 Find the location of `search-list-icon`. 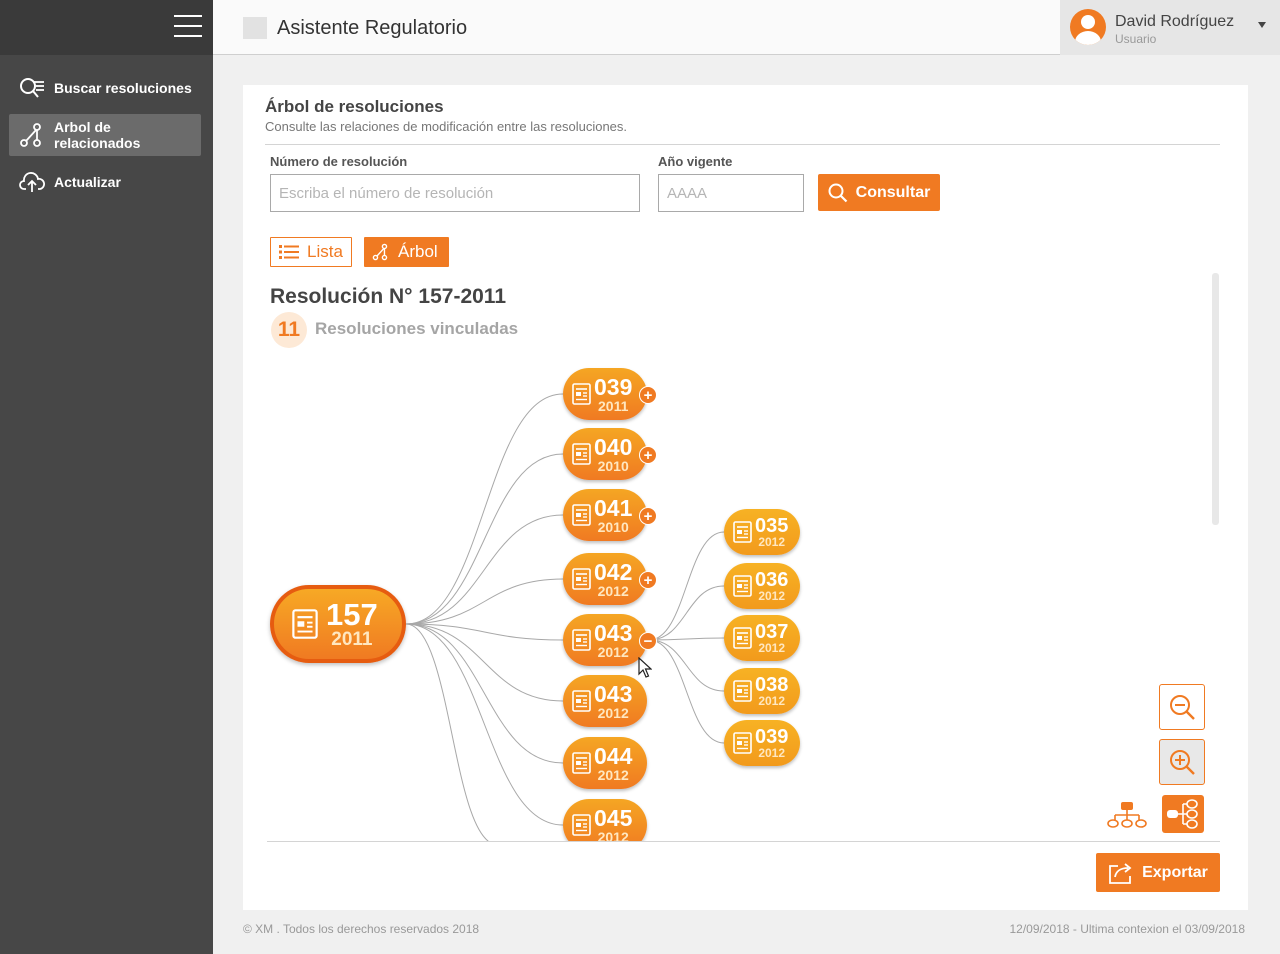

search-list-icon is located at coordinates (32, 88).